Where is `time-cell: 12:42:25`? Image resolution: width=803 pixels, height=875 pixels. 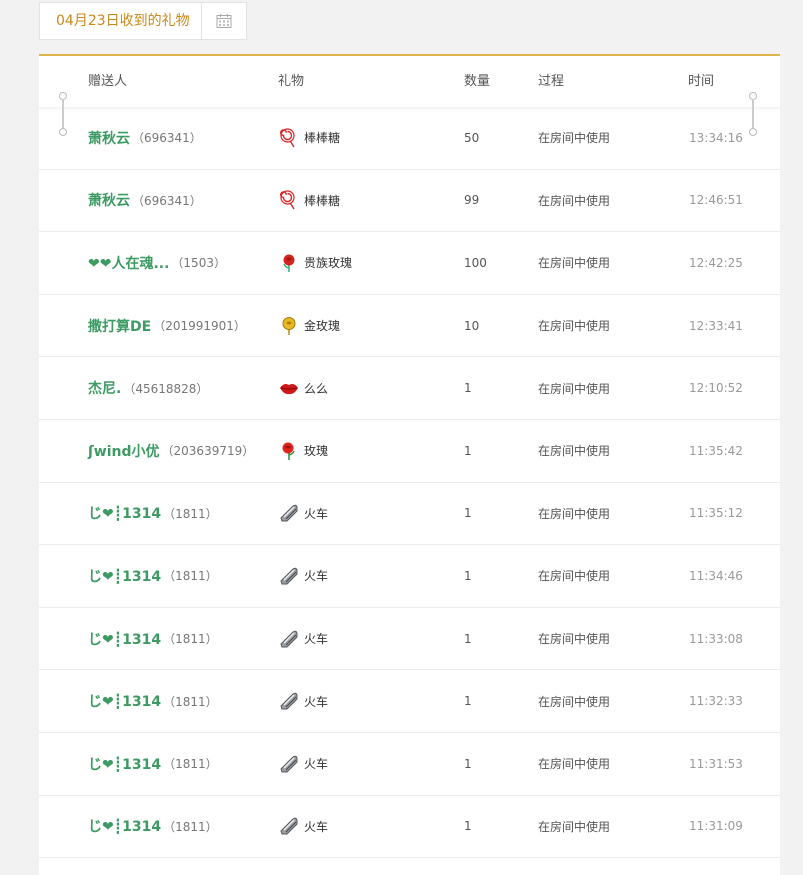 time-cell: 12:42:25 is located at coordinates (716, 263).